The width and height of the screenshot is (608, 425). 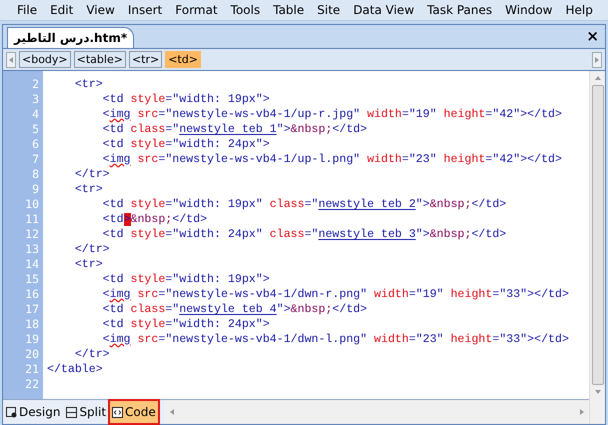 I want to click on code-line: <td style="width: 24px" class="newstyle teb 3">&nbsp;</td>, so click(x=304, y=234).